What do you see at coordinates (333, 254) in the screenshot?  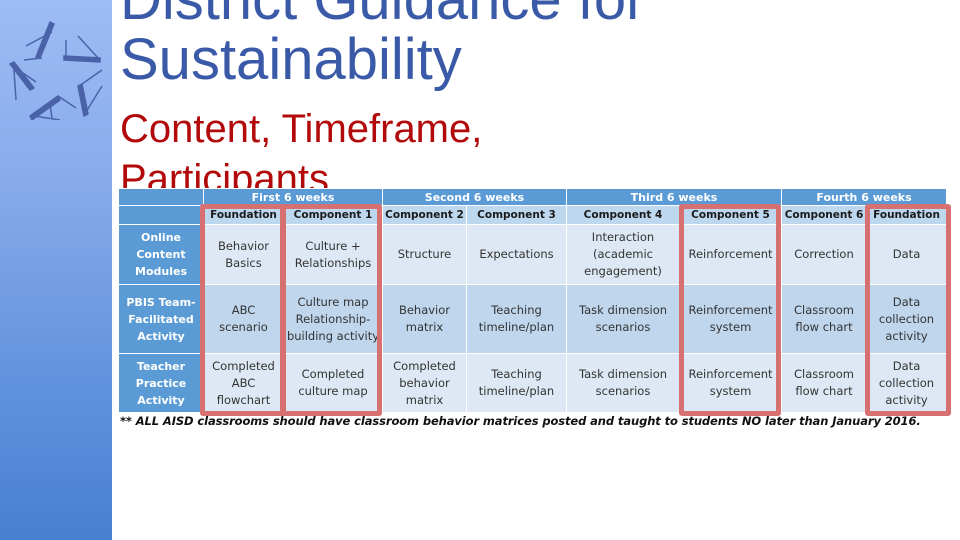 I see `table-cell: Culture + Relationships` at bounding box center [333, 254].